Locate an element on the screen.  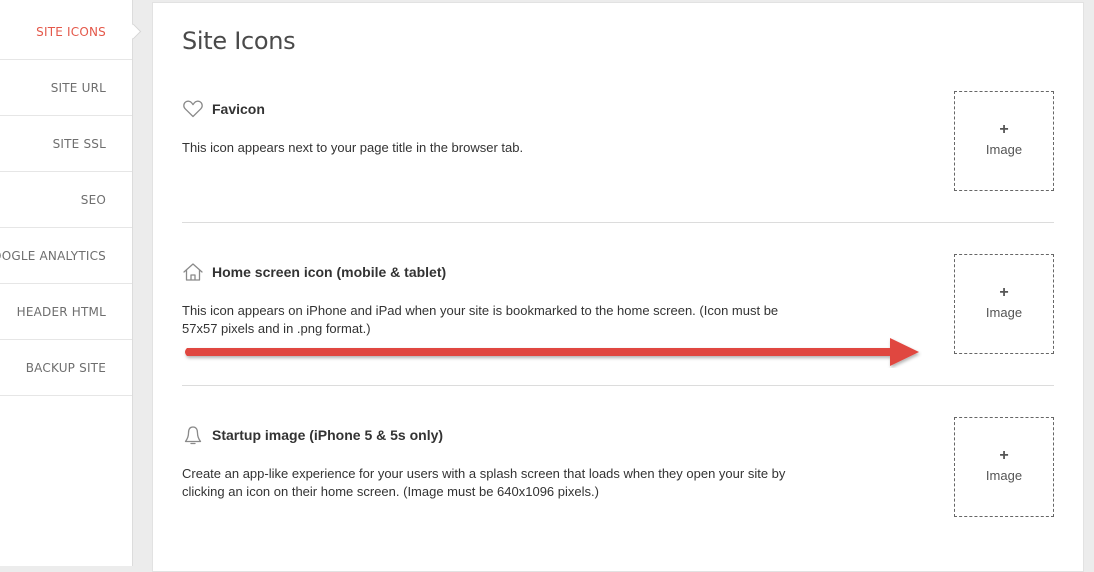
section-header: Startup image (iPhone 5 & 5s only) is located at coordinates (312, 435).